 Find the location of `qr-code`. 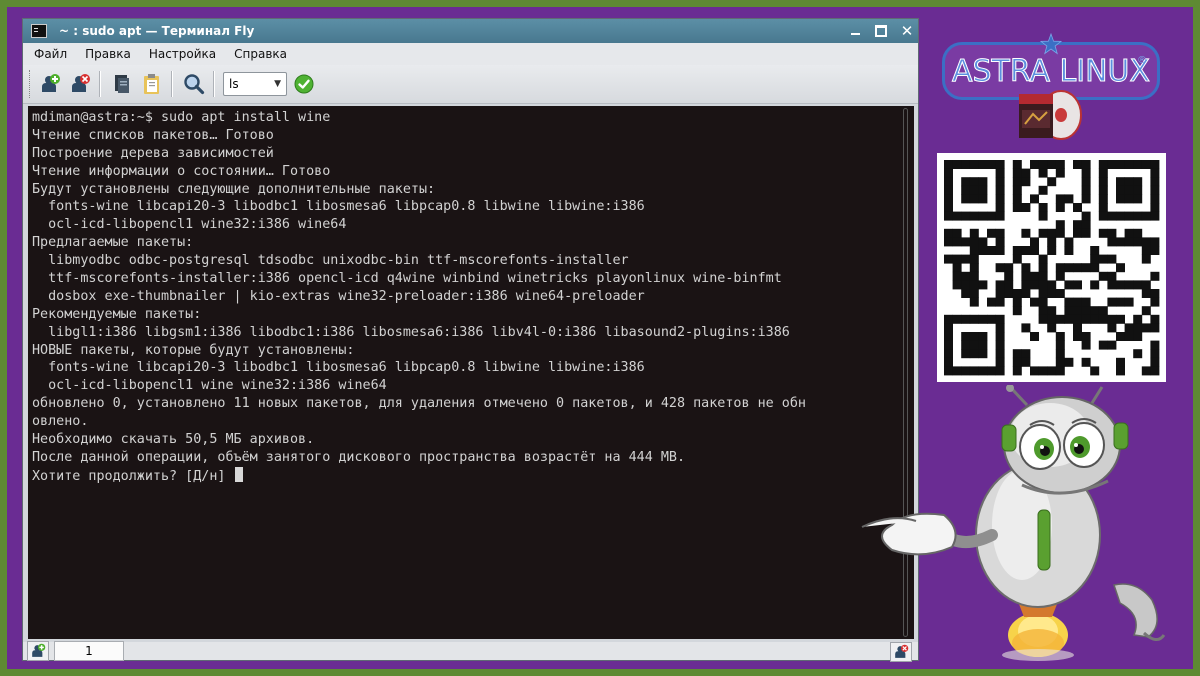

qr-code is located at coordinates (1051, 267).